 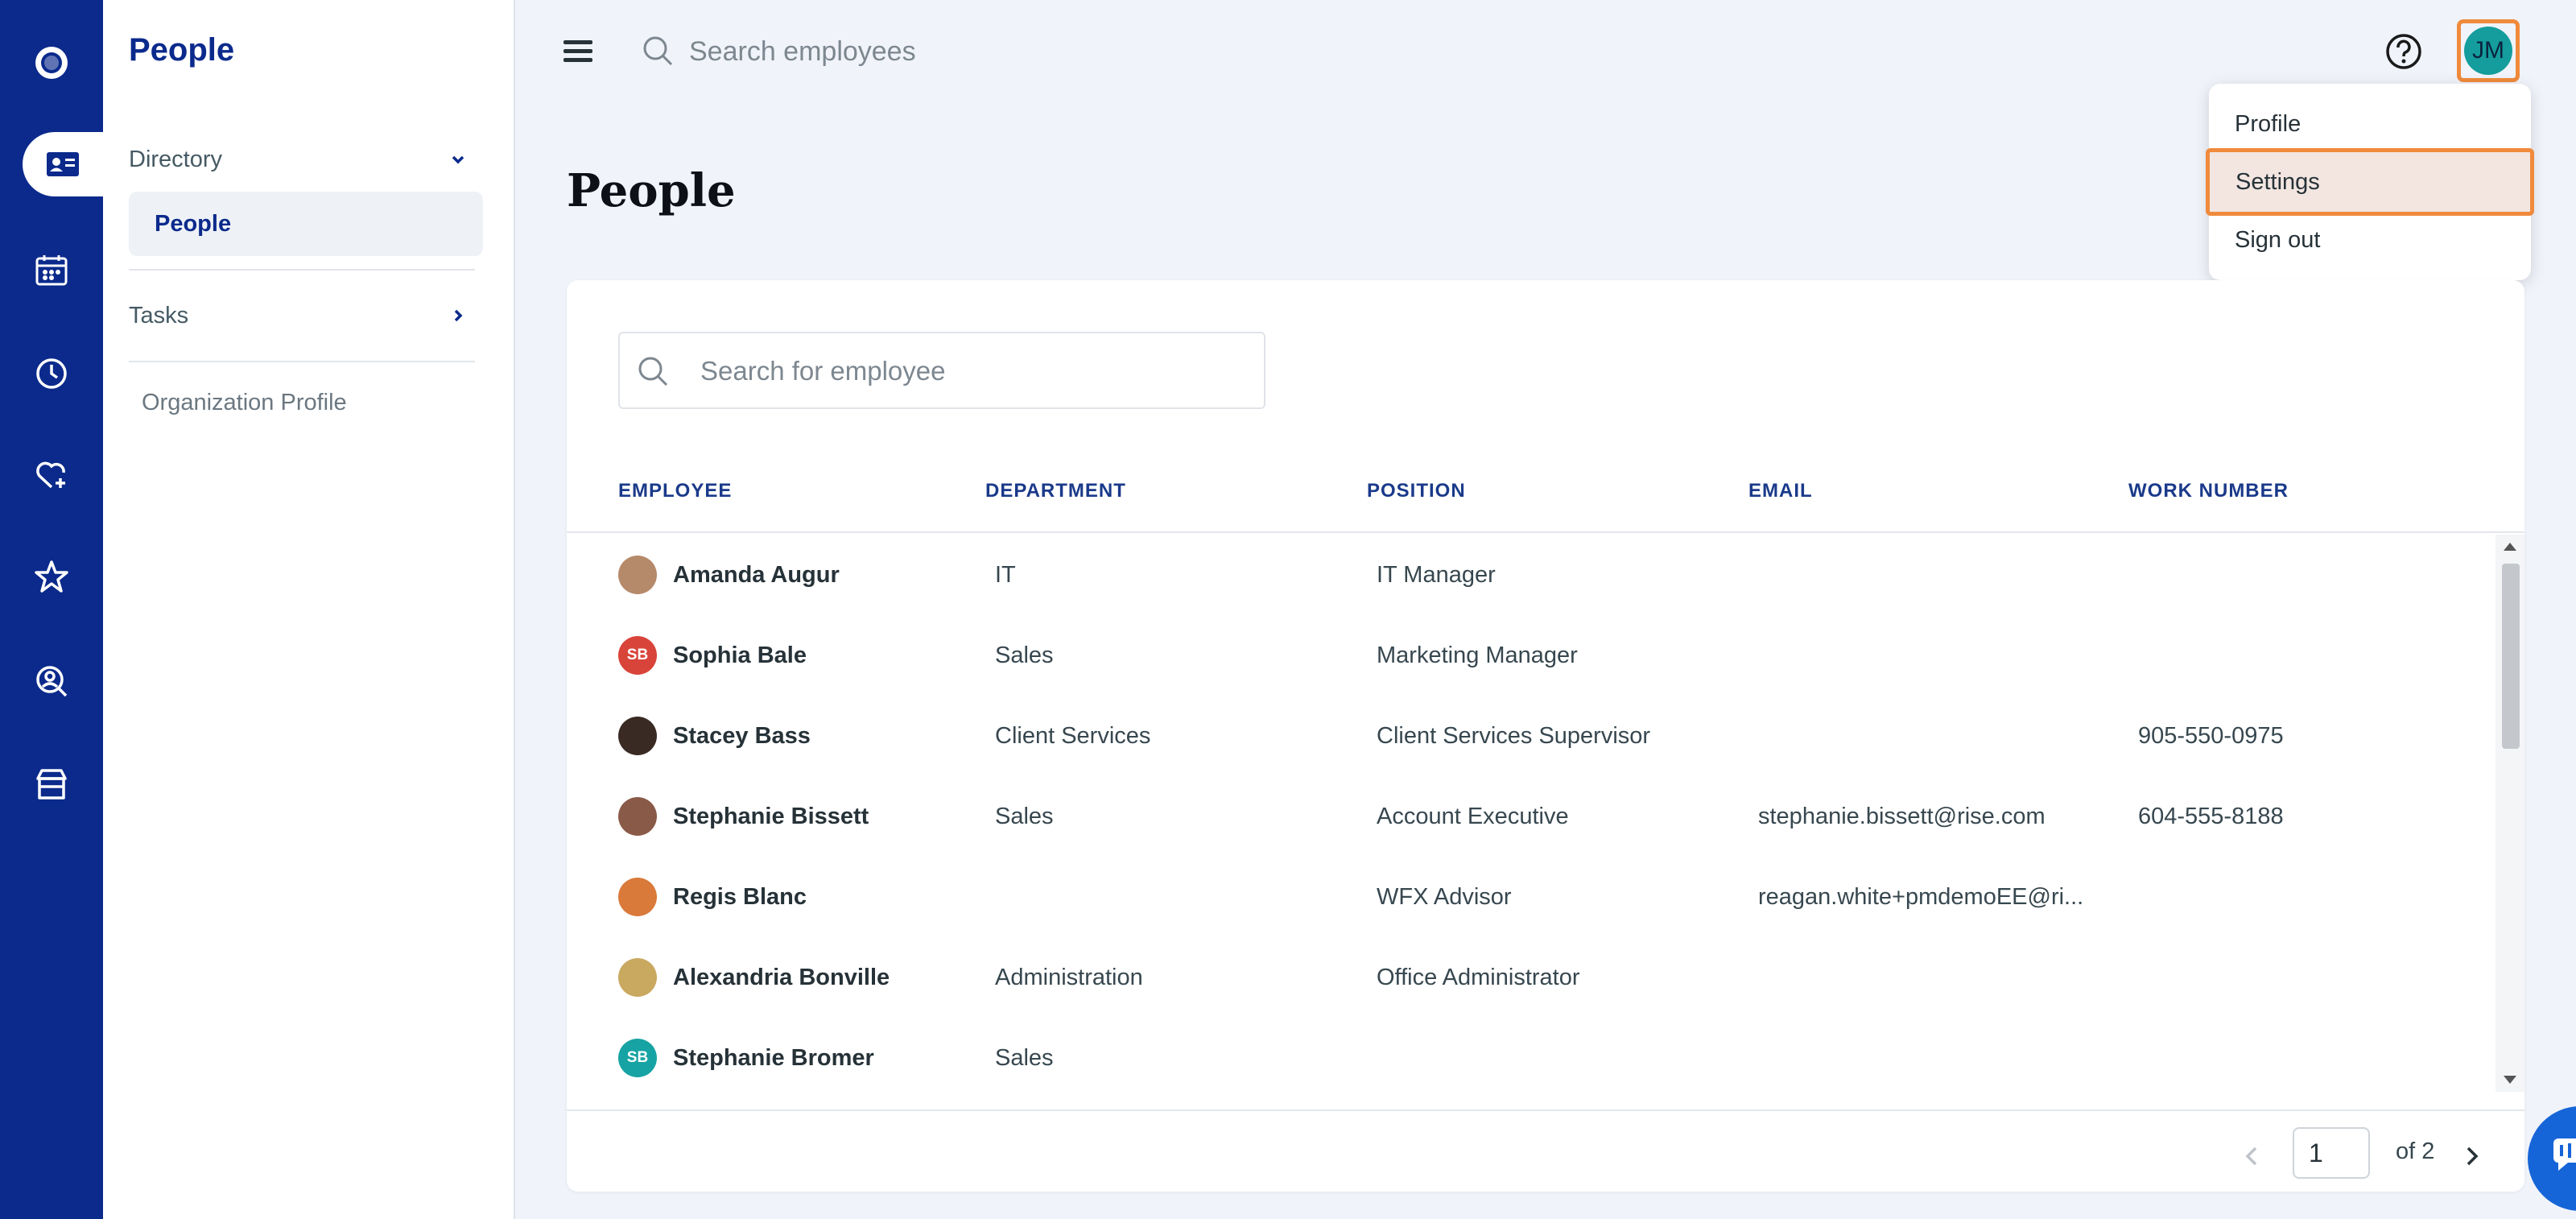 I want to click on page-count: of 2, so click(x=2415, y=1151).